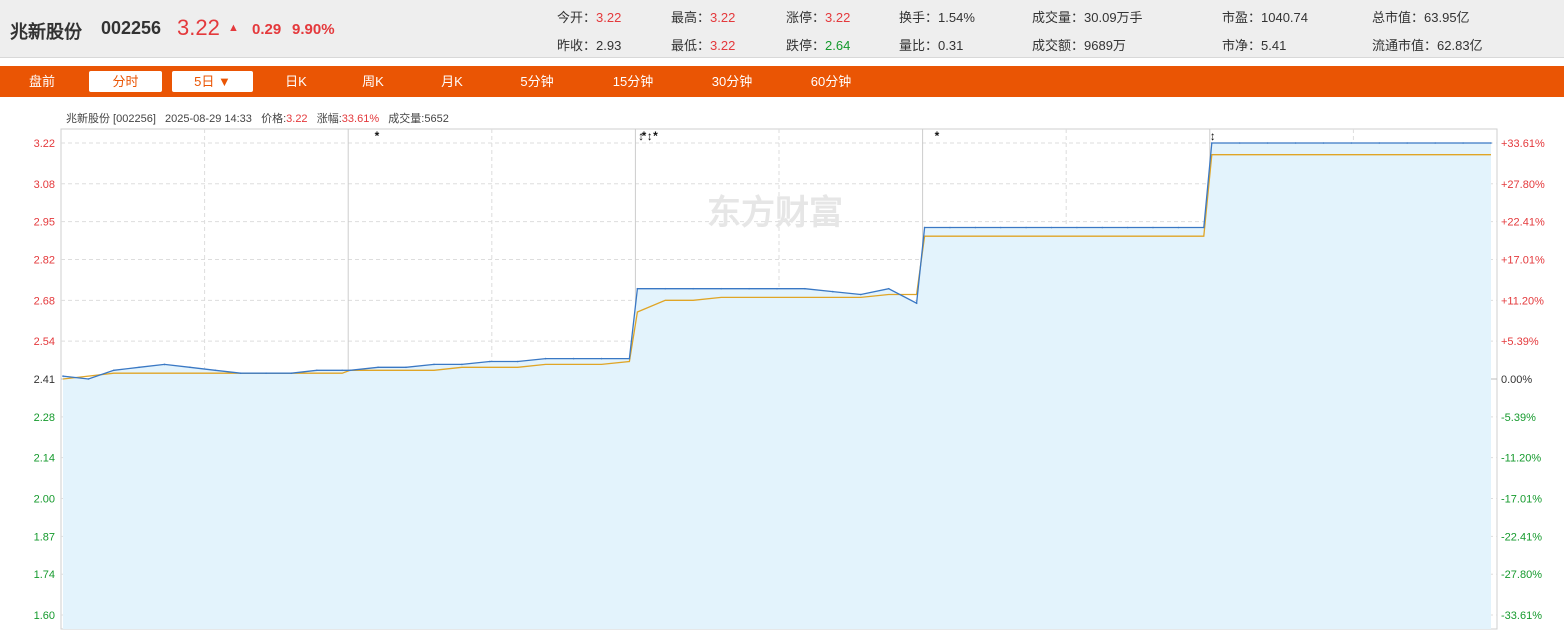  What do you see at coordinates (44, 499) in the screenshot?
I see `y-tick-label-left: 2.00` at bounding box center [44, 499].